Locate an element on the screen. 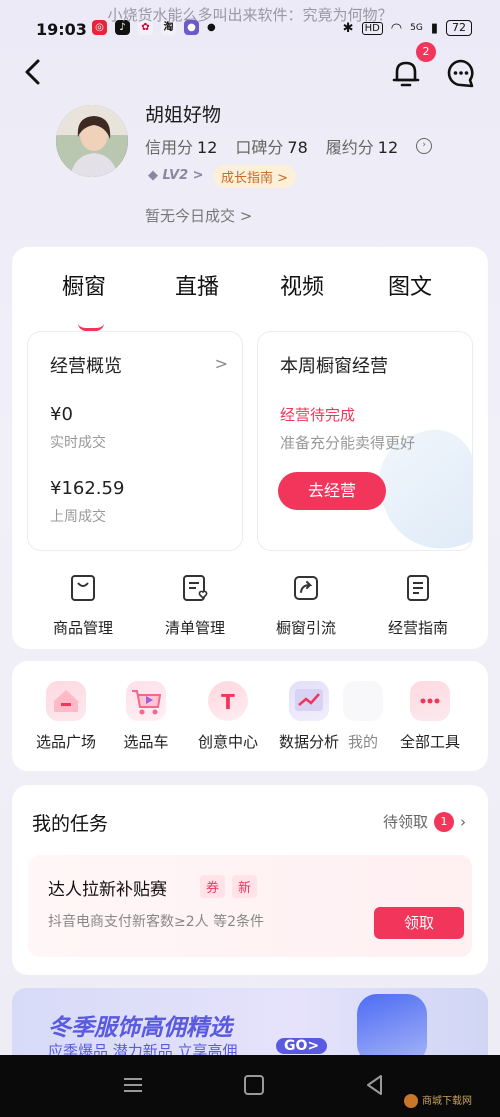 This screenshot has height=1117, width=500. coupon-tag: 券 is located at coordinates (213, 886).